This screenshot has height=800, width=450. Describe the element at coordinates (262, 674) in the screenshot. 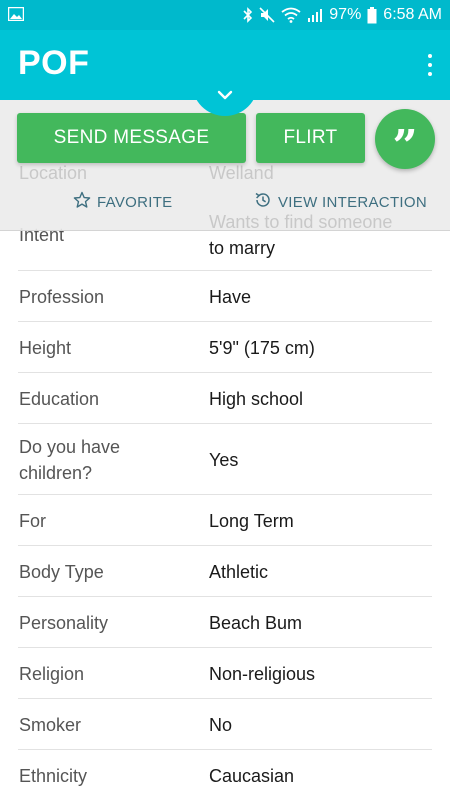

I see `detail-value: Non-religious` at that location.